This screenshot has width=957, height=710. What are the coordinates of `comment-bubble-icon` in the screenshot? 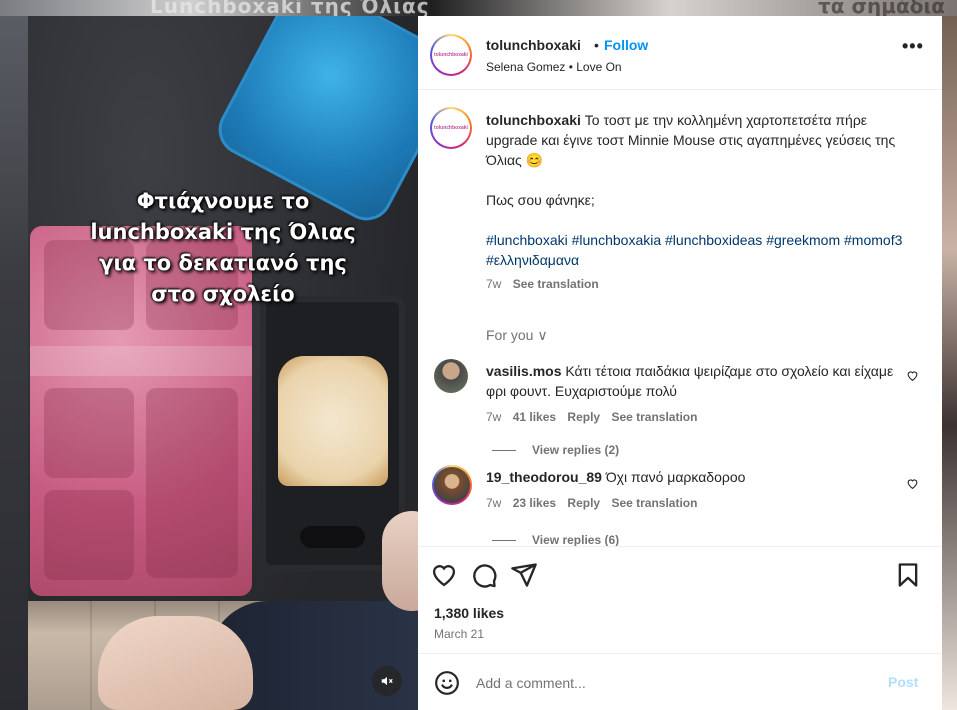 It's located at (484, 575).